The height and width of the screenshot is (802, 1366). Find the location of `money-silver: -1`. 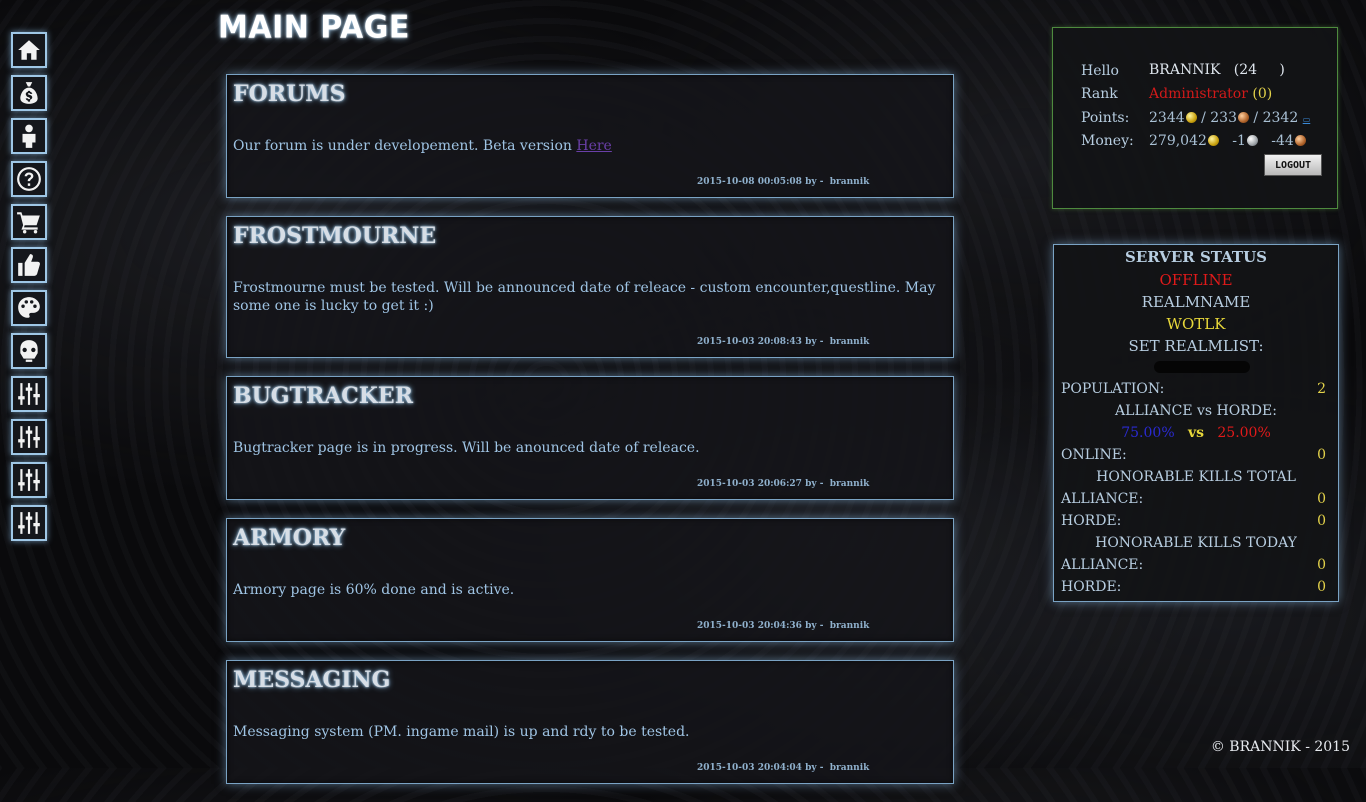

money-silver: -1 is located at coordinates (1239, 141).